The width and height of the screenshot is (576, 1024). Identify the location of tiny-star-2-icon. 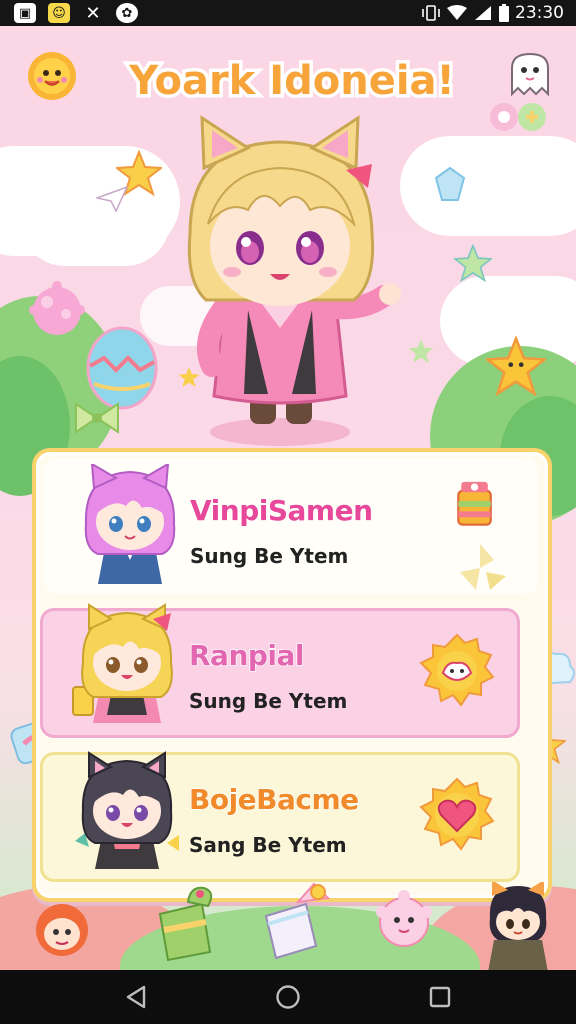
(421, 351).